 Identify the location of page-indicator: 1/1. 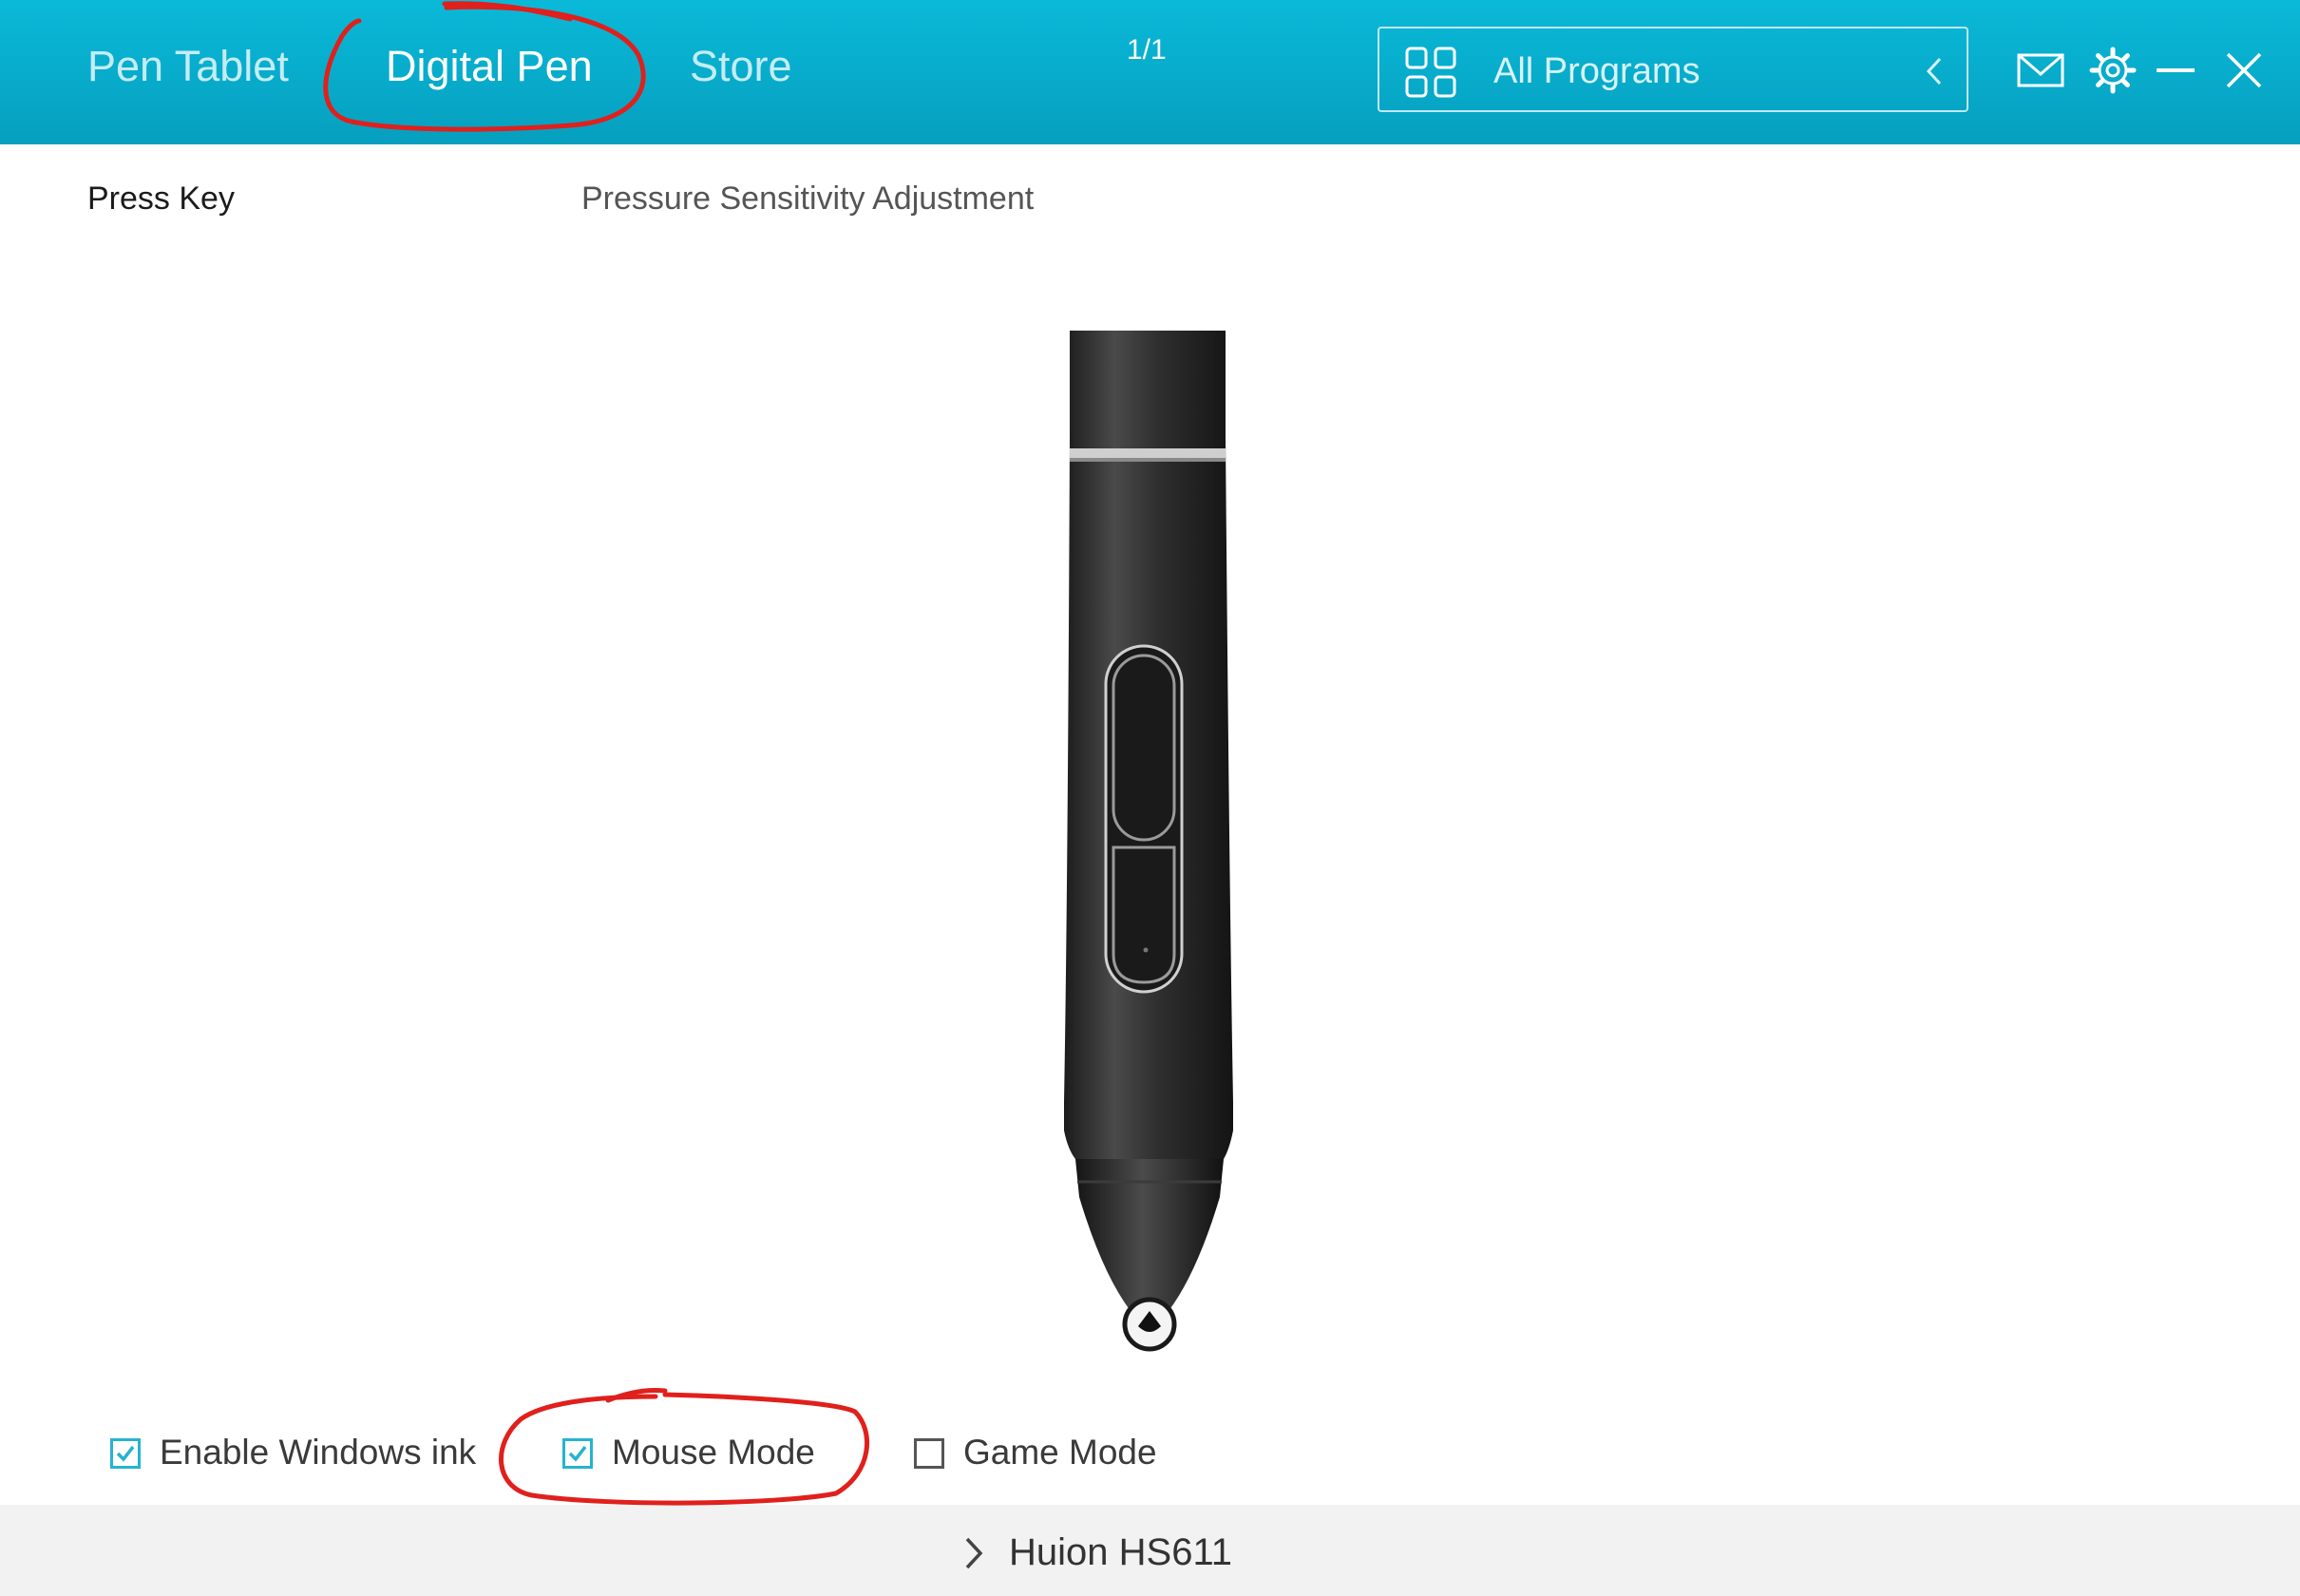
(1147, 50).